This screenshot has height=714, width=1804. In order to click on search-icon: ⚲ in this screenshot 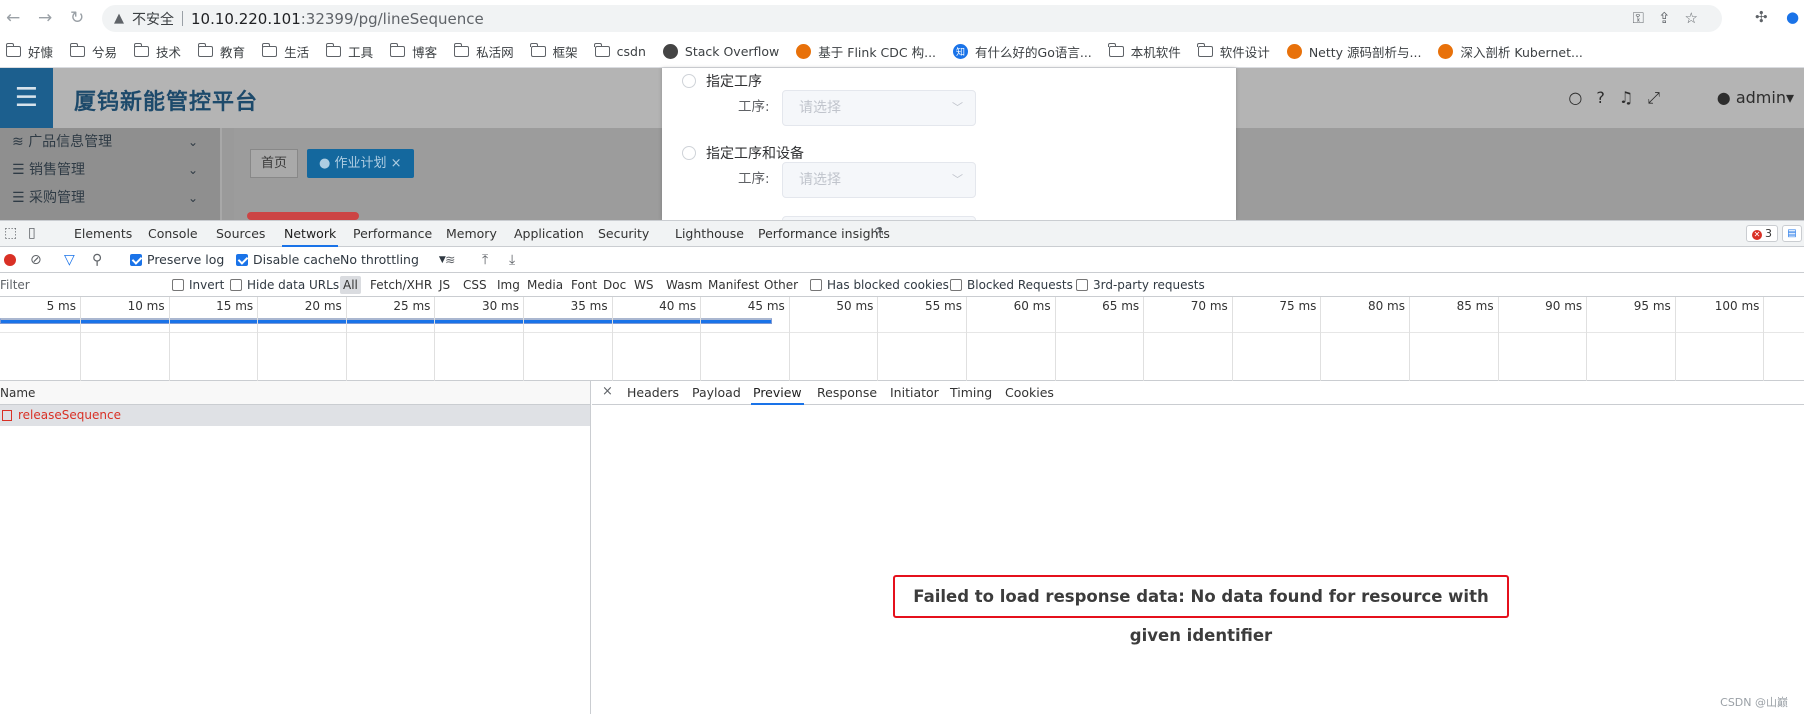, I will do `click(97, 260)`.